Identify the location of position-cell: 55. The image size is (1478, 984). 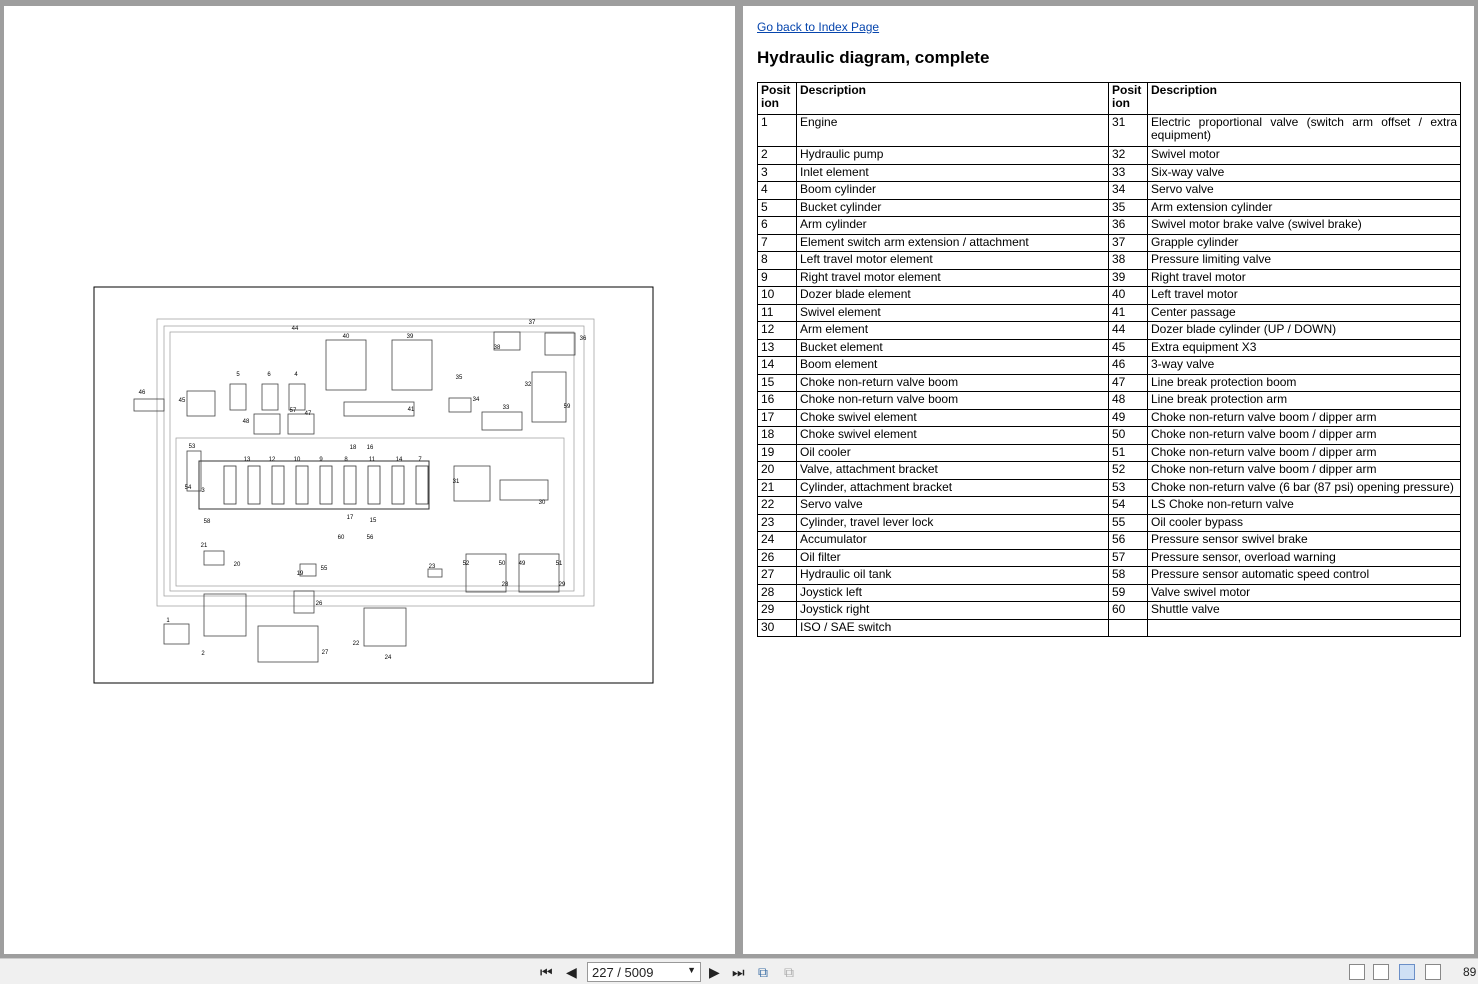
(1128, 522).